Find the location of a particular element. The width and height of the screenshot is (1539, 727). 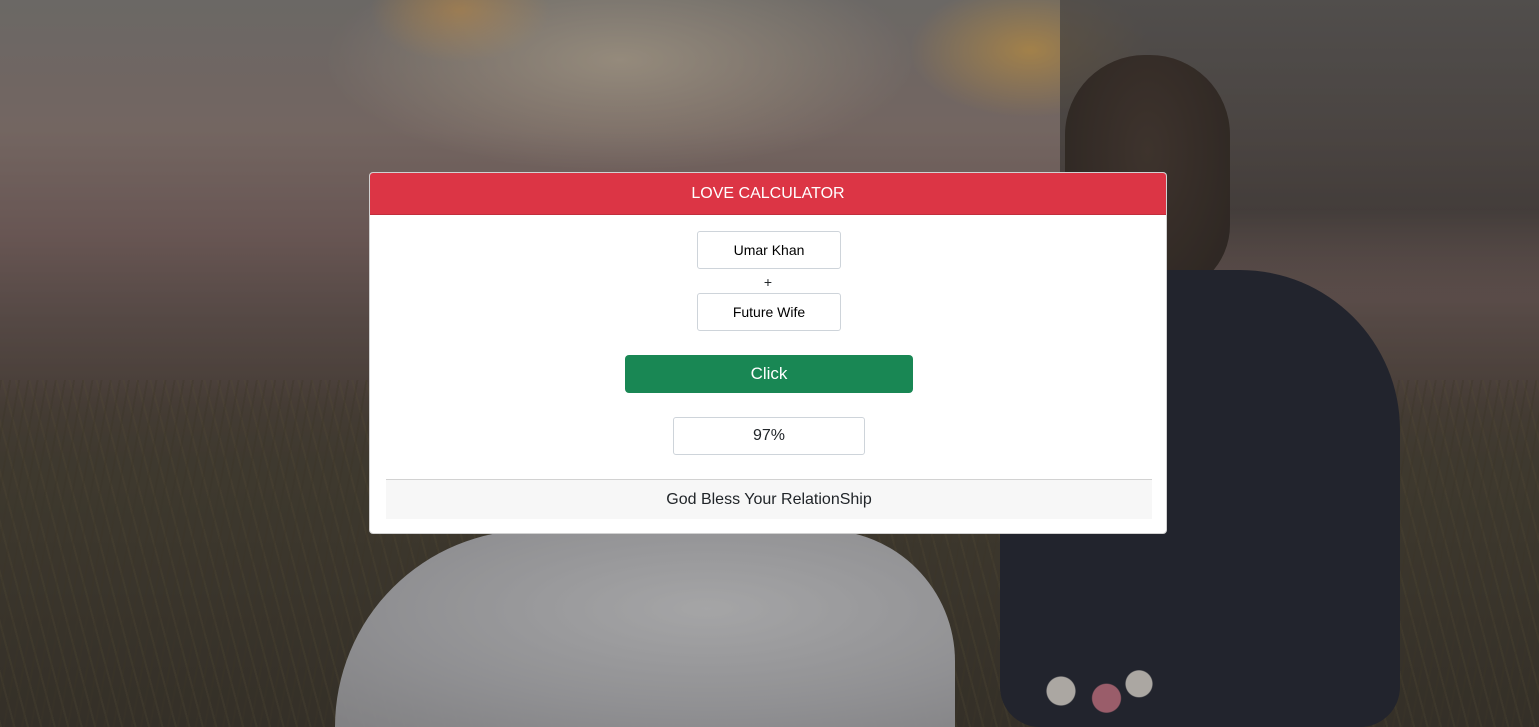

footer-message: God Bless Your RelationShip is located at coordinates (769, 499).